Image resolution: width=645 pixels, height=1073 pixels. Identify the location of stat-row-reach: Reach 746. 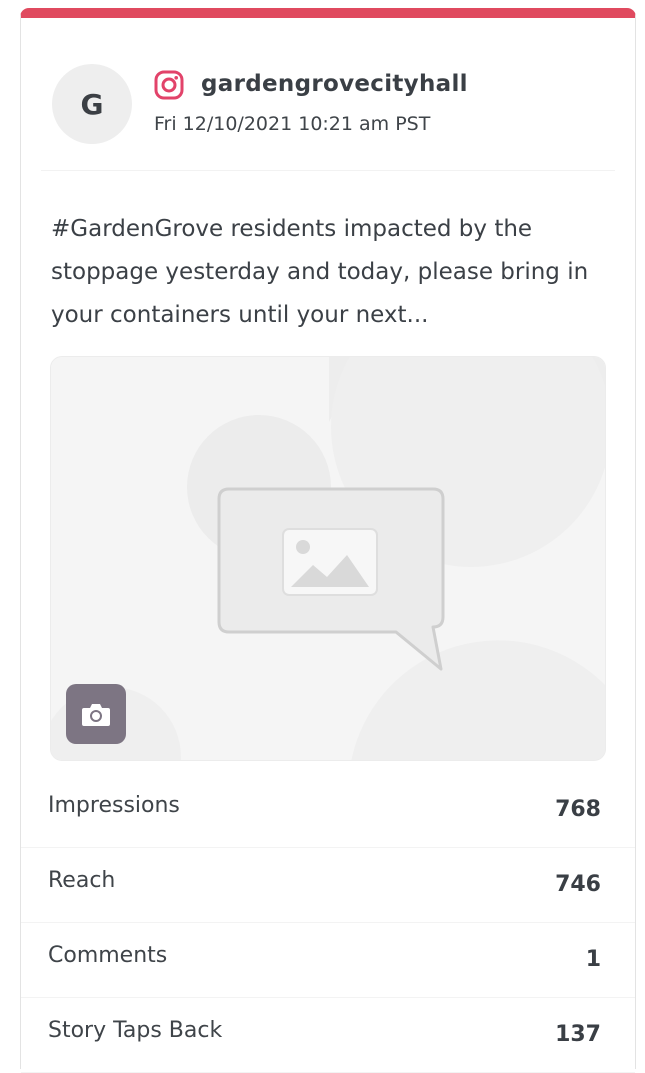
(328, 885).